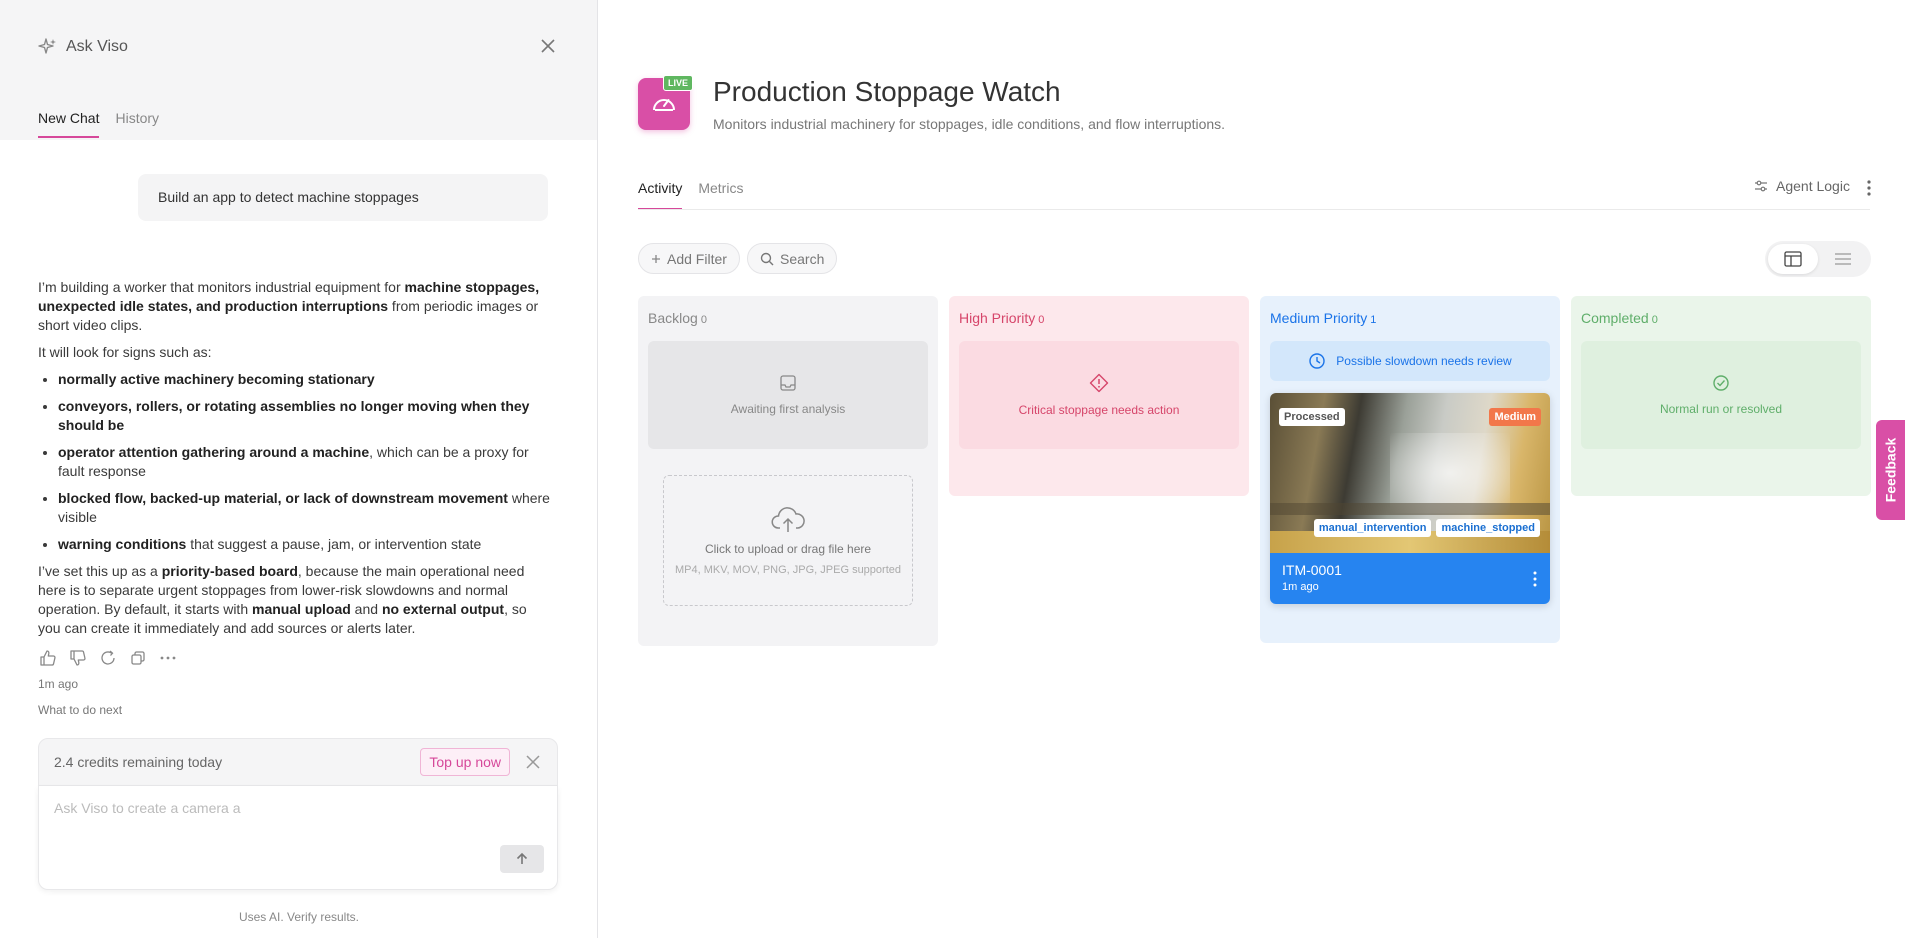 This screenshot has width=1905, height=938. Describe the element at coordinates (298, 762) in the screenshot. I see `credits-banner: 2.4 credits remaining today Top up now` at that location.